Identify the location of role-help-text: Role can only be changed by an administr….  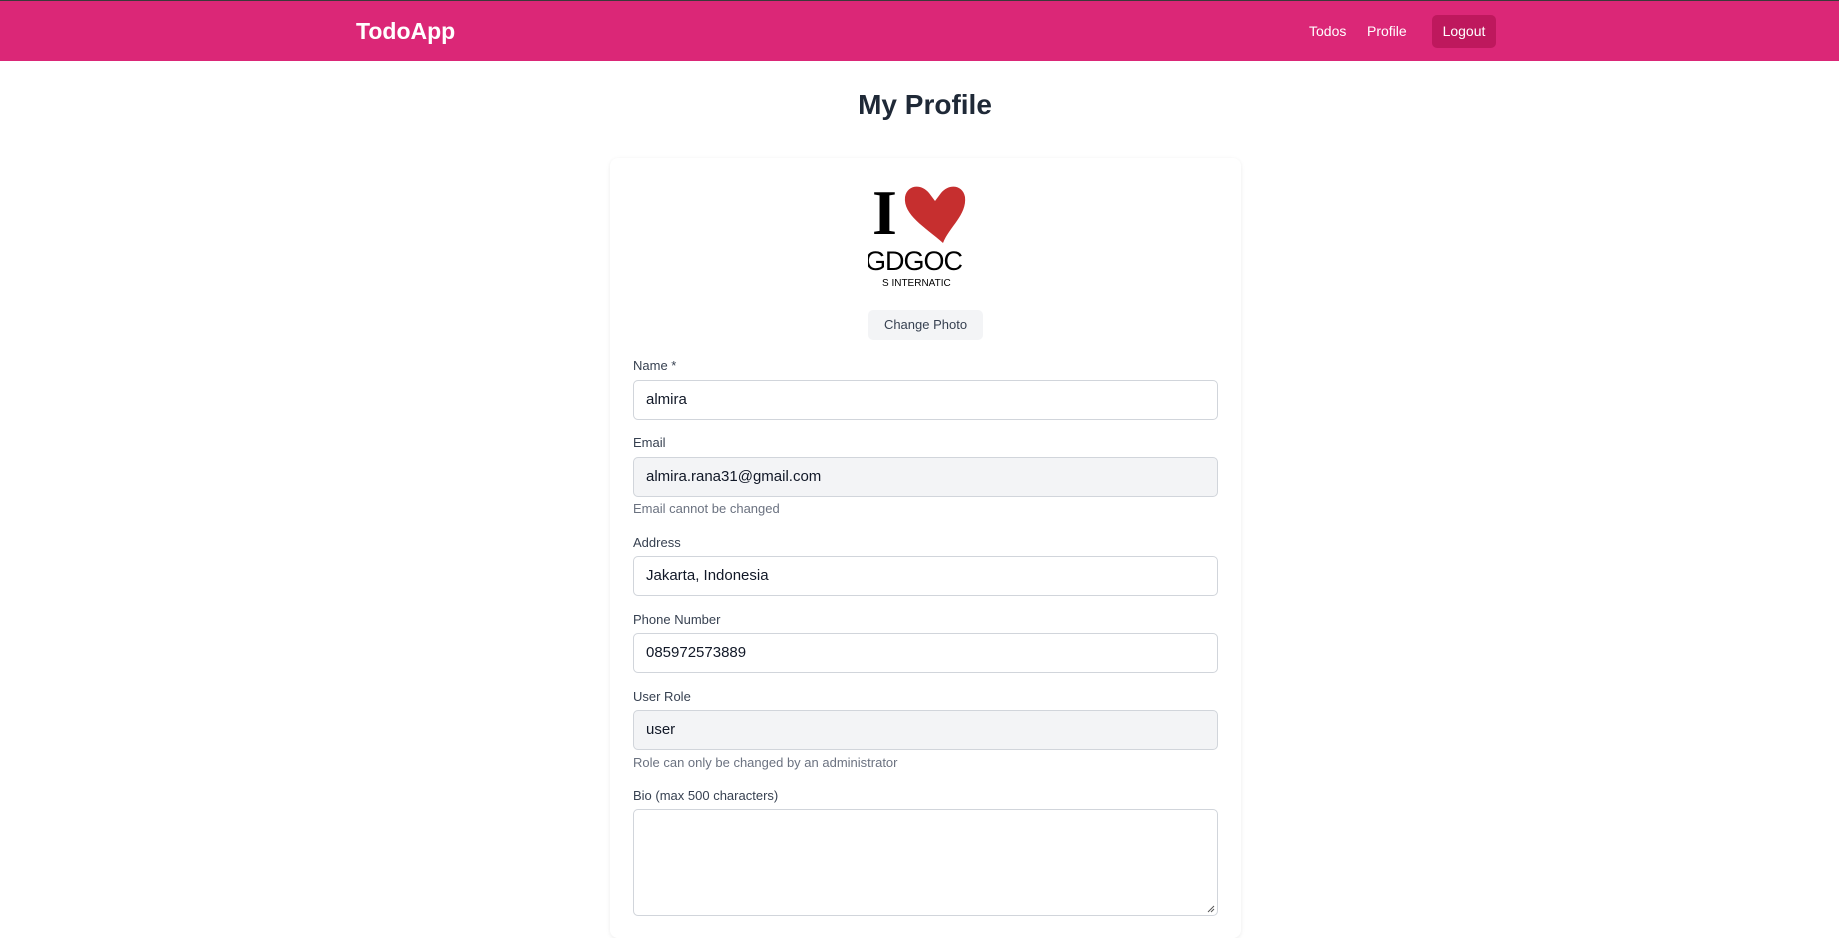
(765, 762).